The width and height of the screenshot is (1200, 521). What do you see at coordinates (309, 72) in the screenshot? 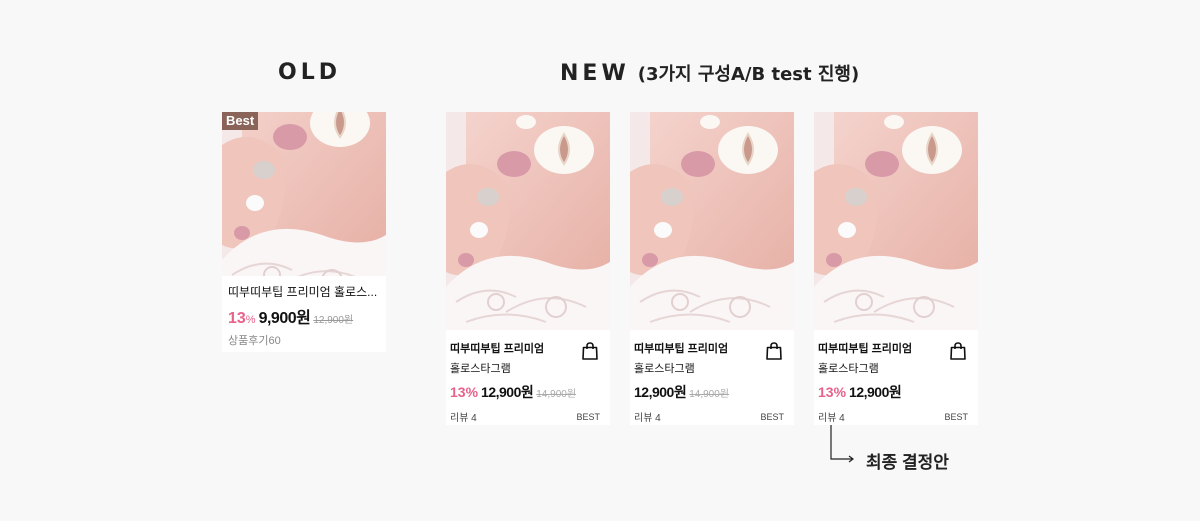
I see `old-section-title: OLD` at bounding box center [309, 72].